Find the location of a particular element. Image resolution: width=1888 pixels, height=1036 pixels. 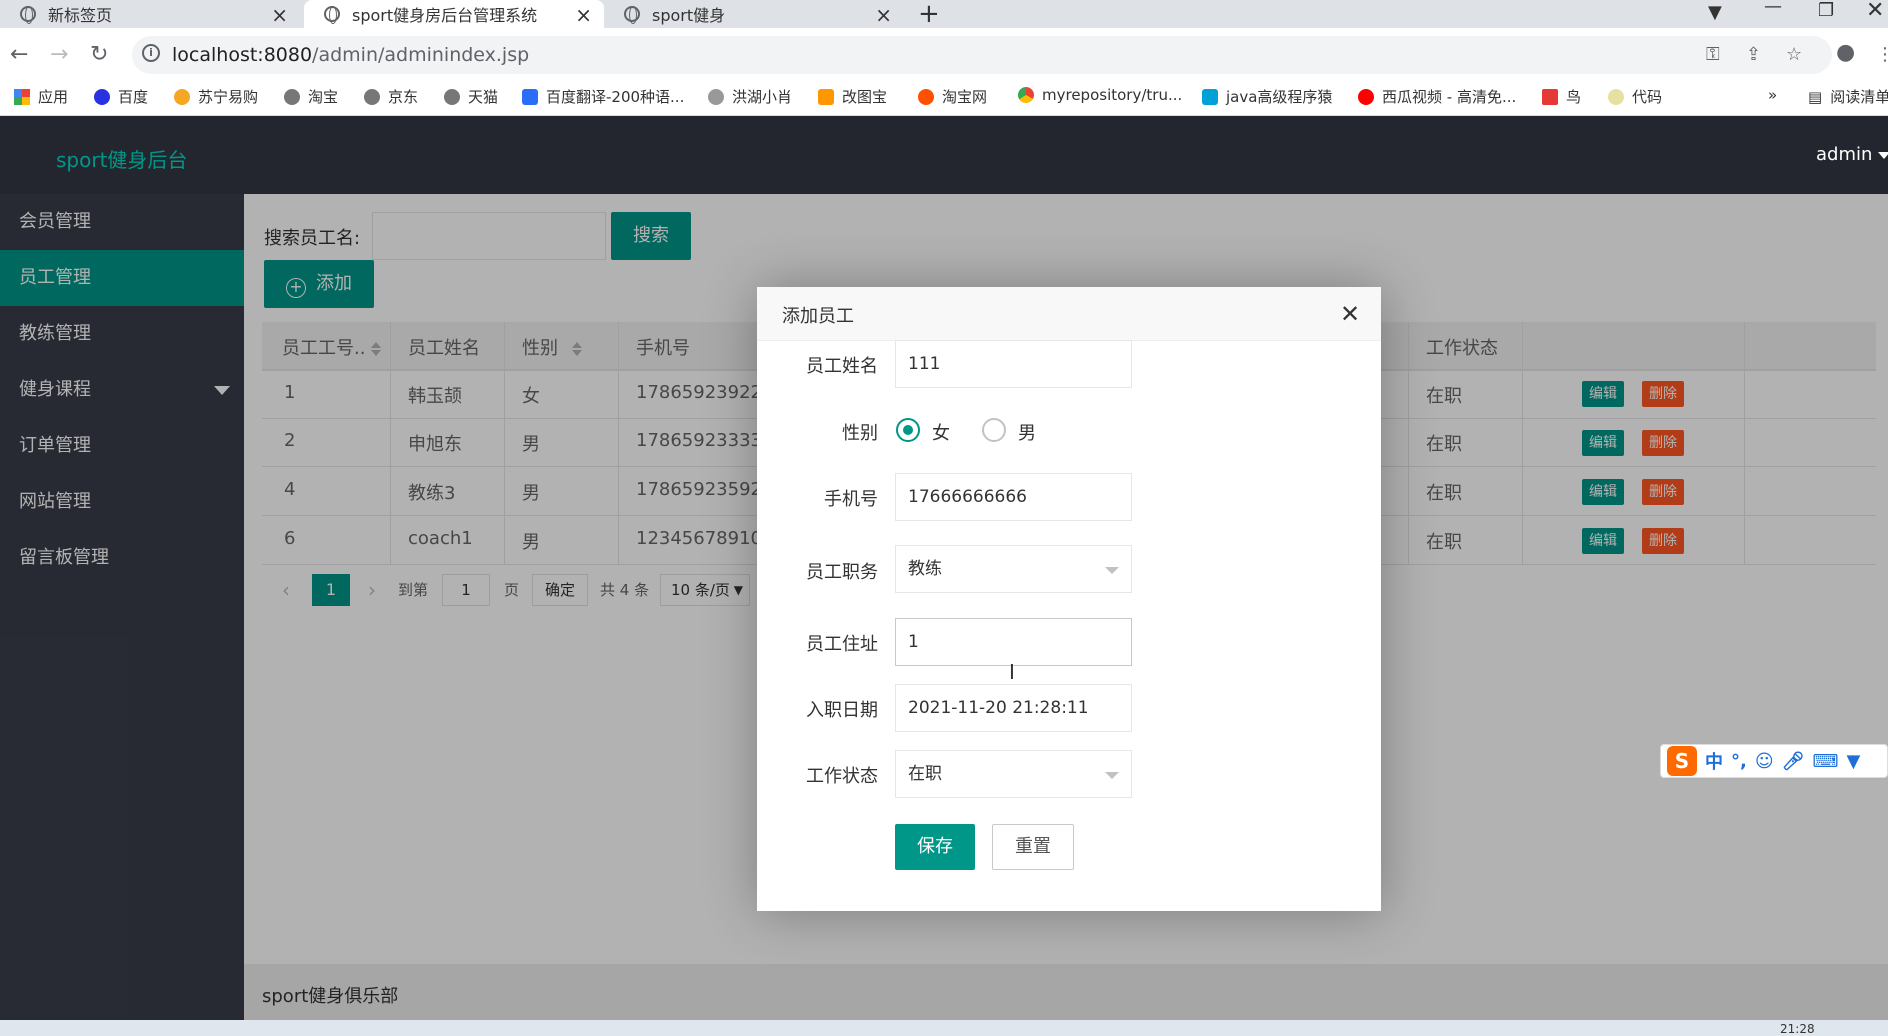

bookmark-taobao: 淘宝 is located at coordinates (311, 96).